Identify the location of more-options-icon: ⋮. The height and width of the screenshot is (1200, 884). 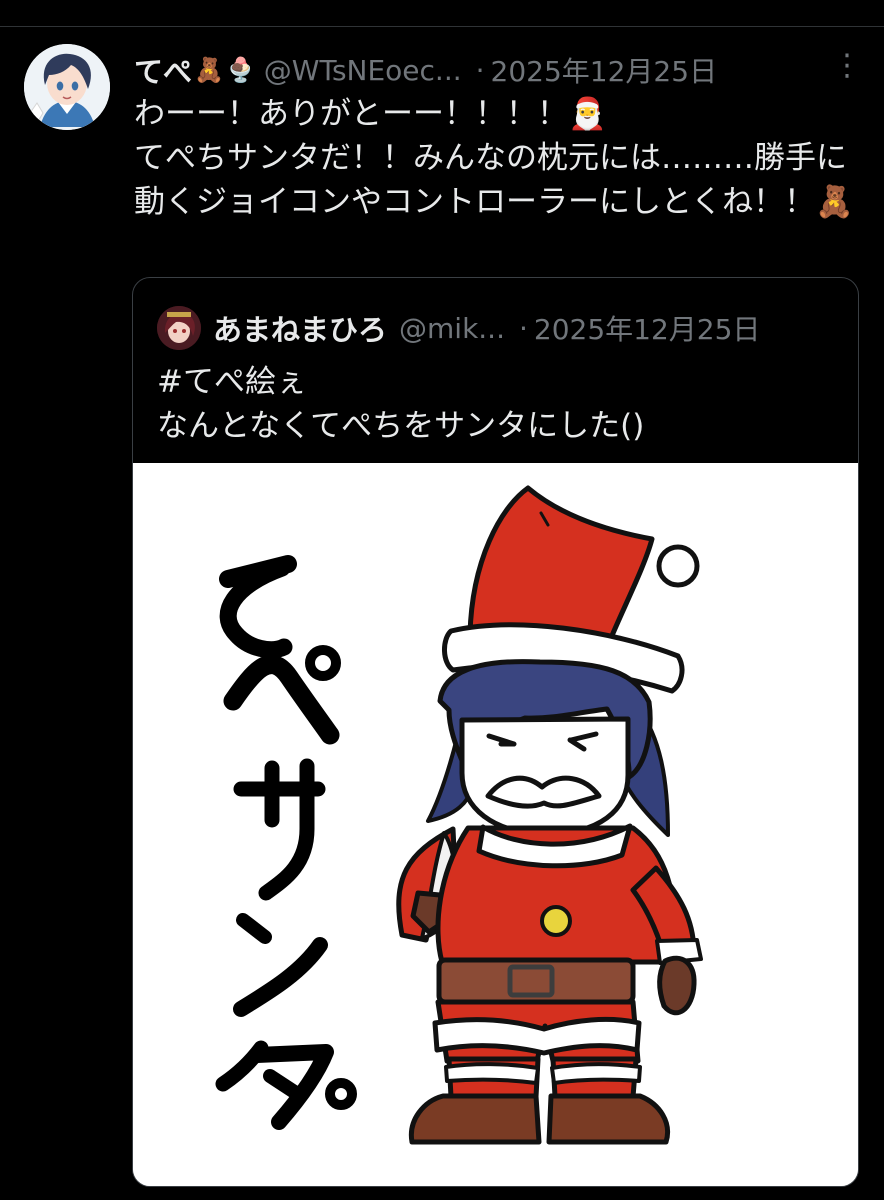
(847, 65).